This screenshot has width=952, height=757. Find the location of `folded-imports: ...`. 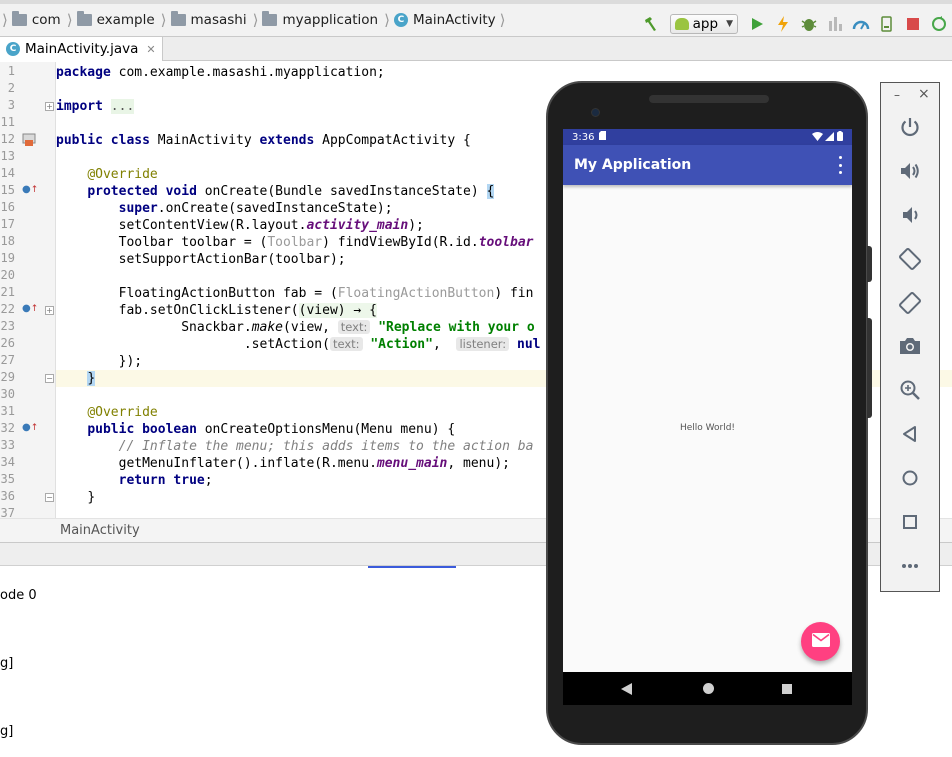

folded-imports: ... is located at coordinates (122, 106).